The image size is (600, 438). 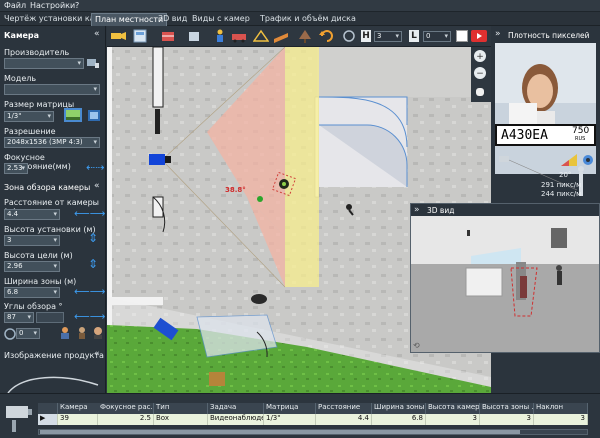 I want to click on menu-bar: Файл Настройки ?, so click(x=300, y=6).